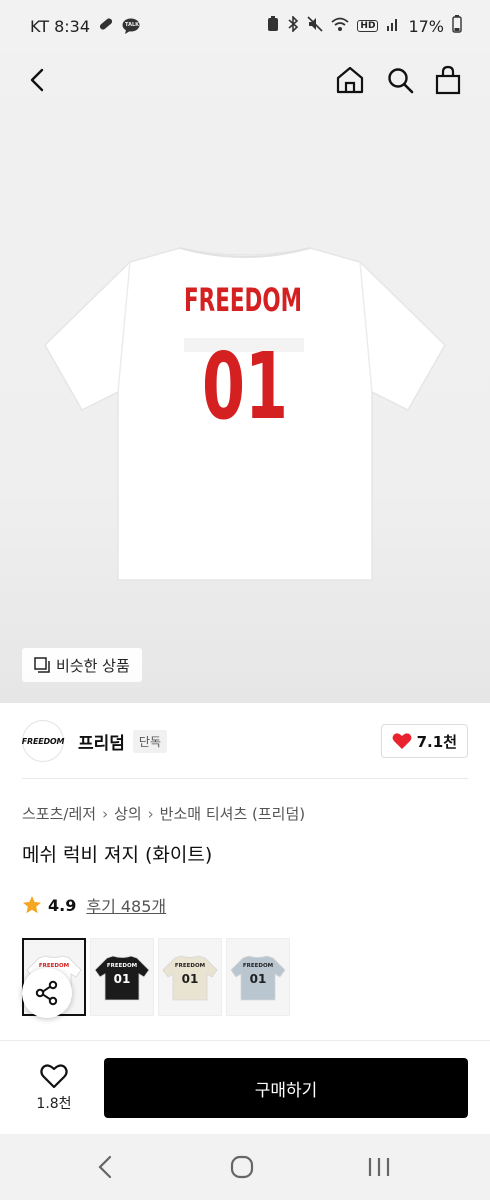 The width and height of the screenshot is (490, 1200). I want to click on system-recents-button, so click(379, 1167).